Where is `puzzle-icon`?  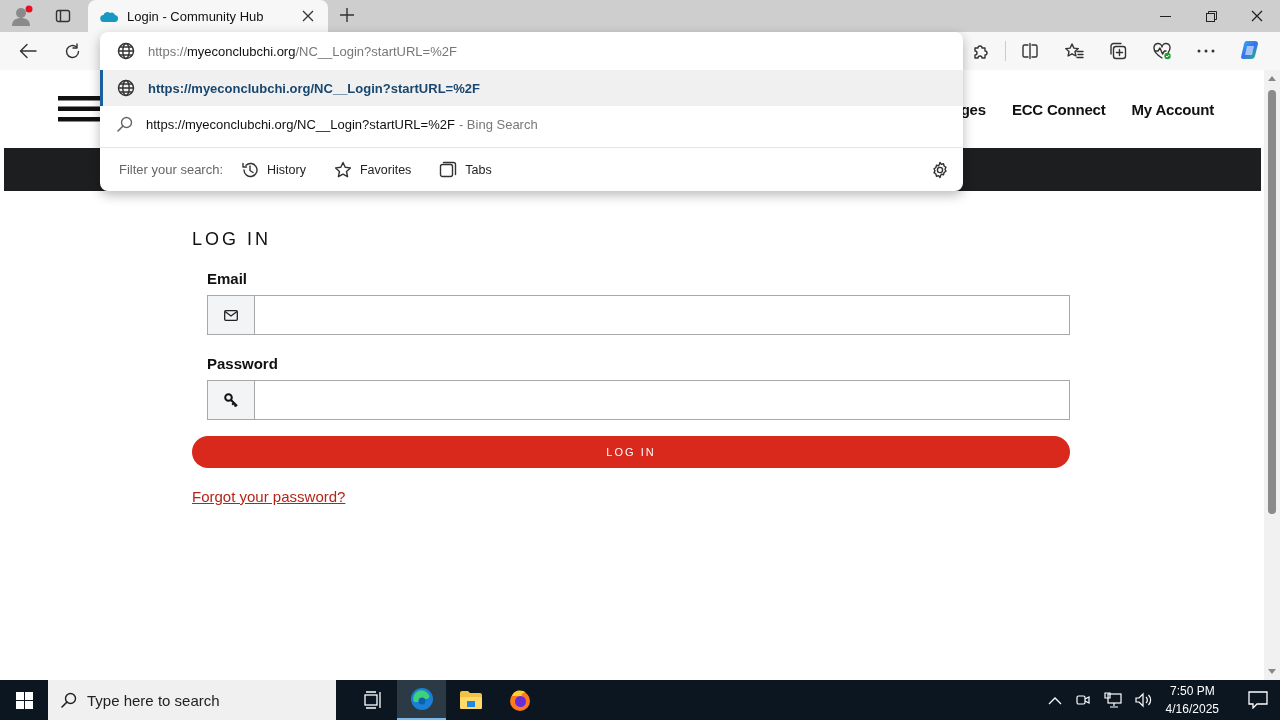 puzzle-icon is located at coordinates (981, 51).